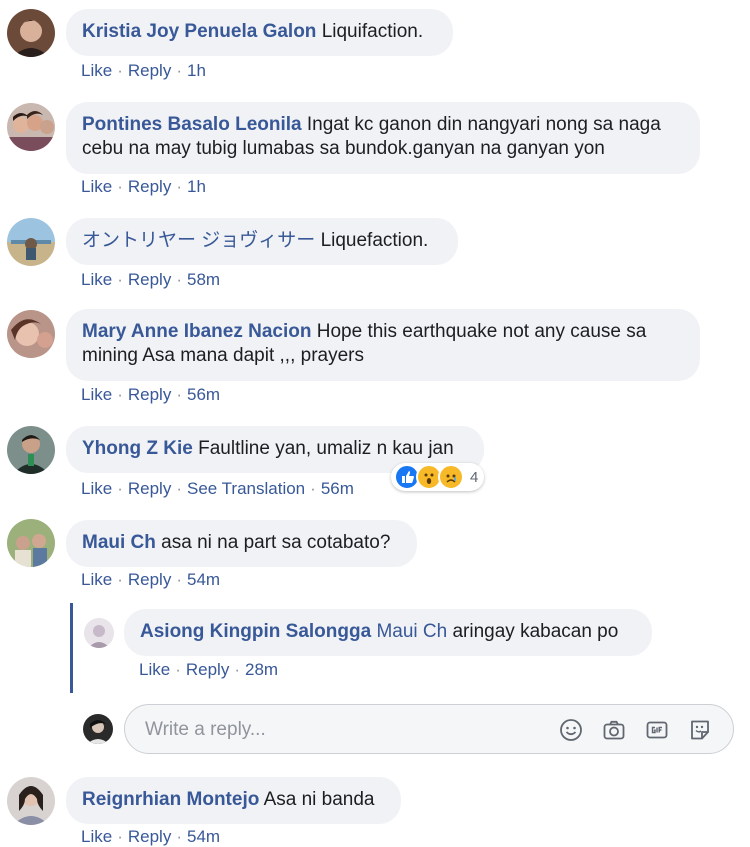 This screenshot has width=750, height=847. I want to click on comment-text: Ingat kc ganon din nangyari nong sa naga, so click(483, 124).